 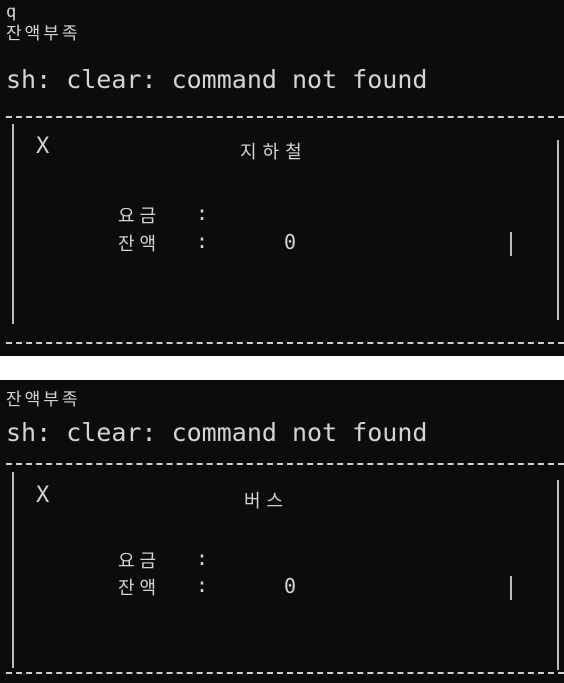 What do you see at coordinates (267, 501) in the screenshot?
I see `panel-title: 버스` at bounding box center [267, 501].